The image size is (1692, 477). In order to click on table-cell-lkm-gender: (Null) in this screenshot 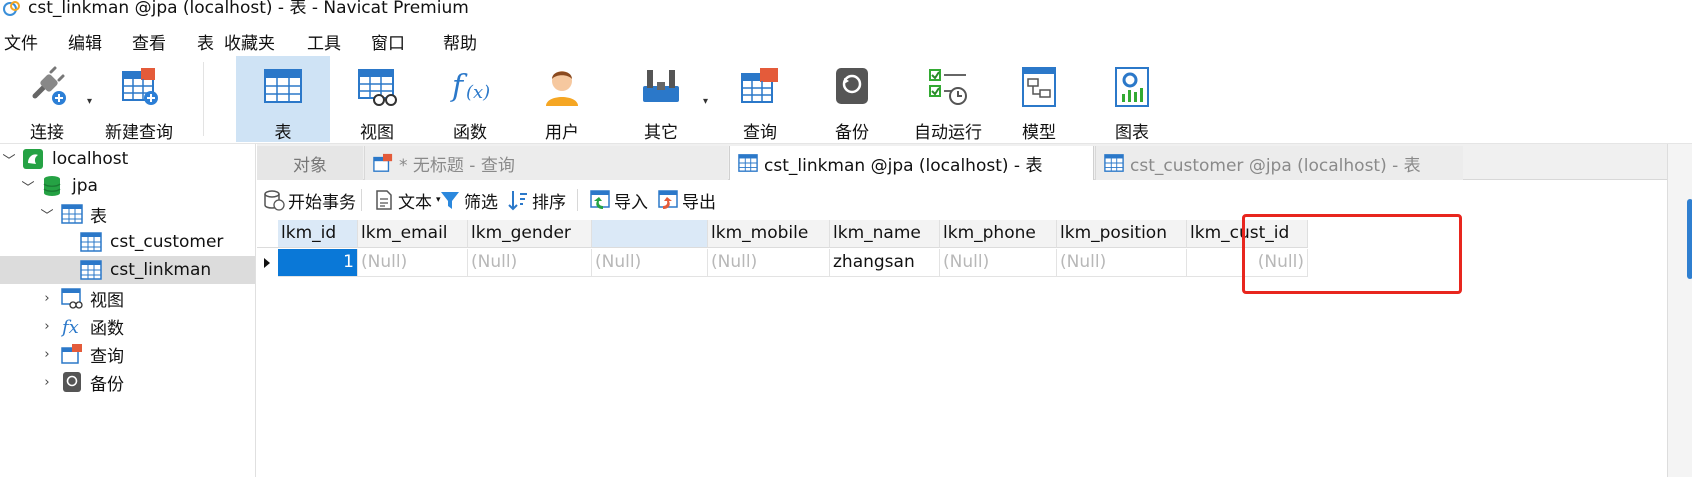, I will do `click(530, 263)`.